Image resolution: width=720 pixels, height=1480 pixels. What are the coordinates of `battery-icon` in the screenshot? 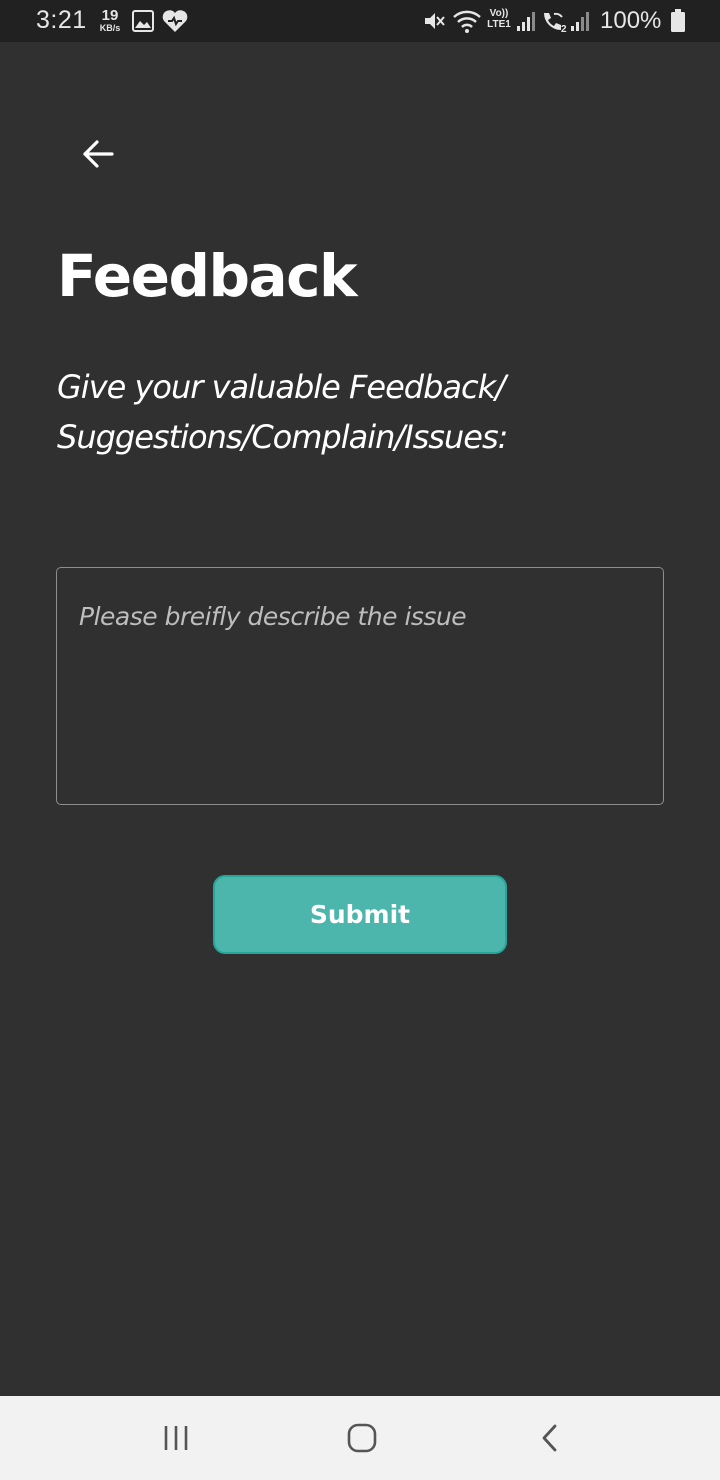 It's located at (678, 20).